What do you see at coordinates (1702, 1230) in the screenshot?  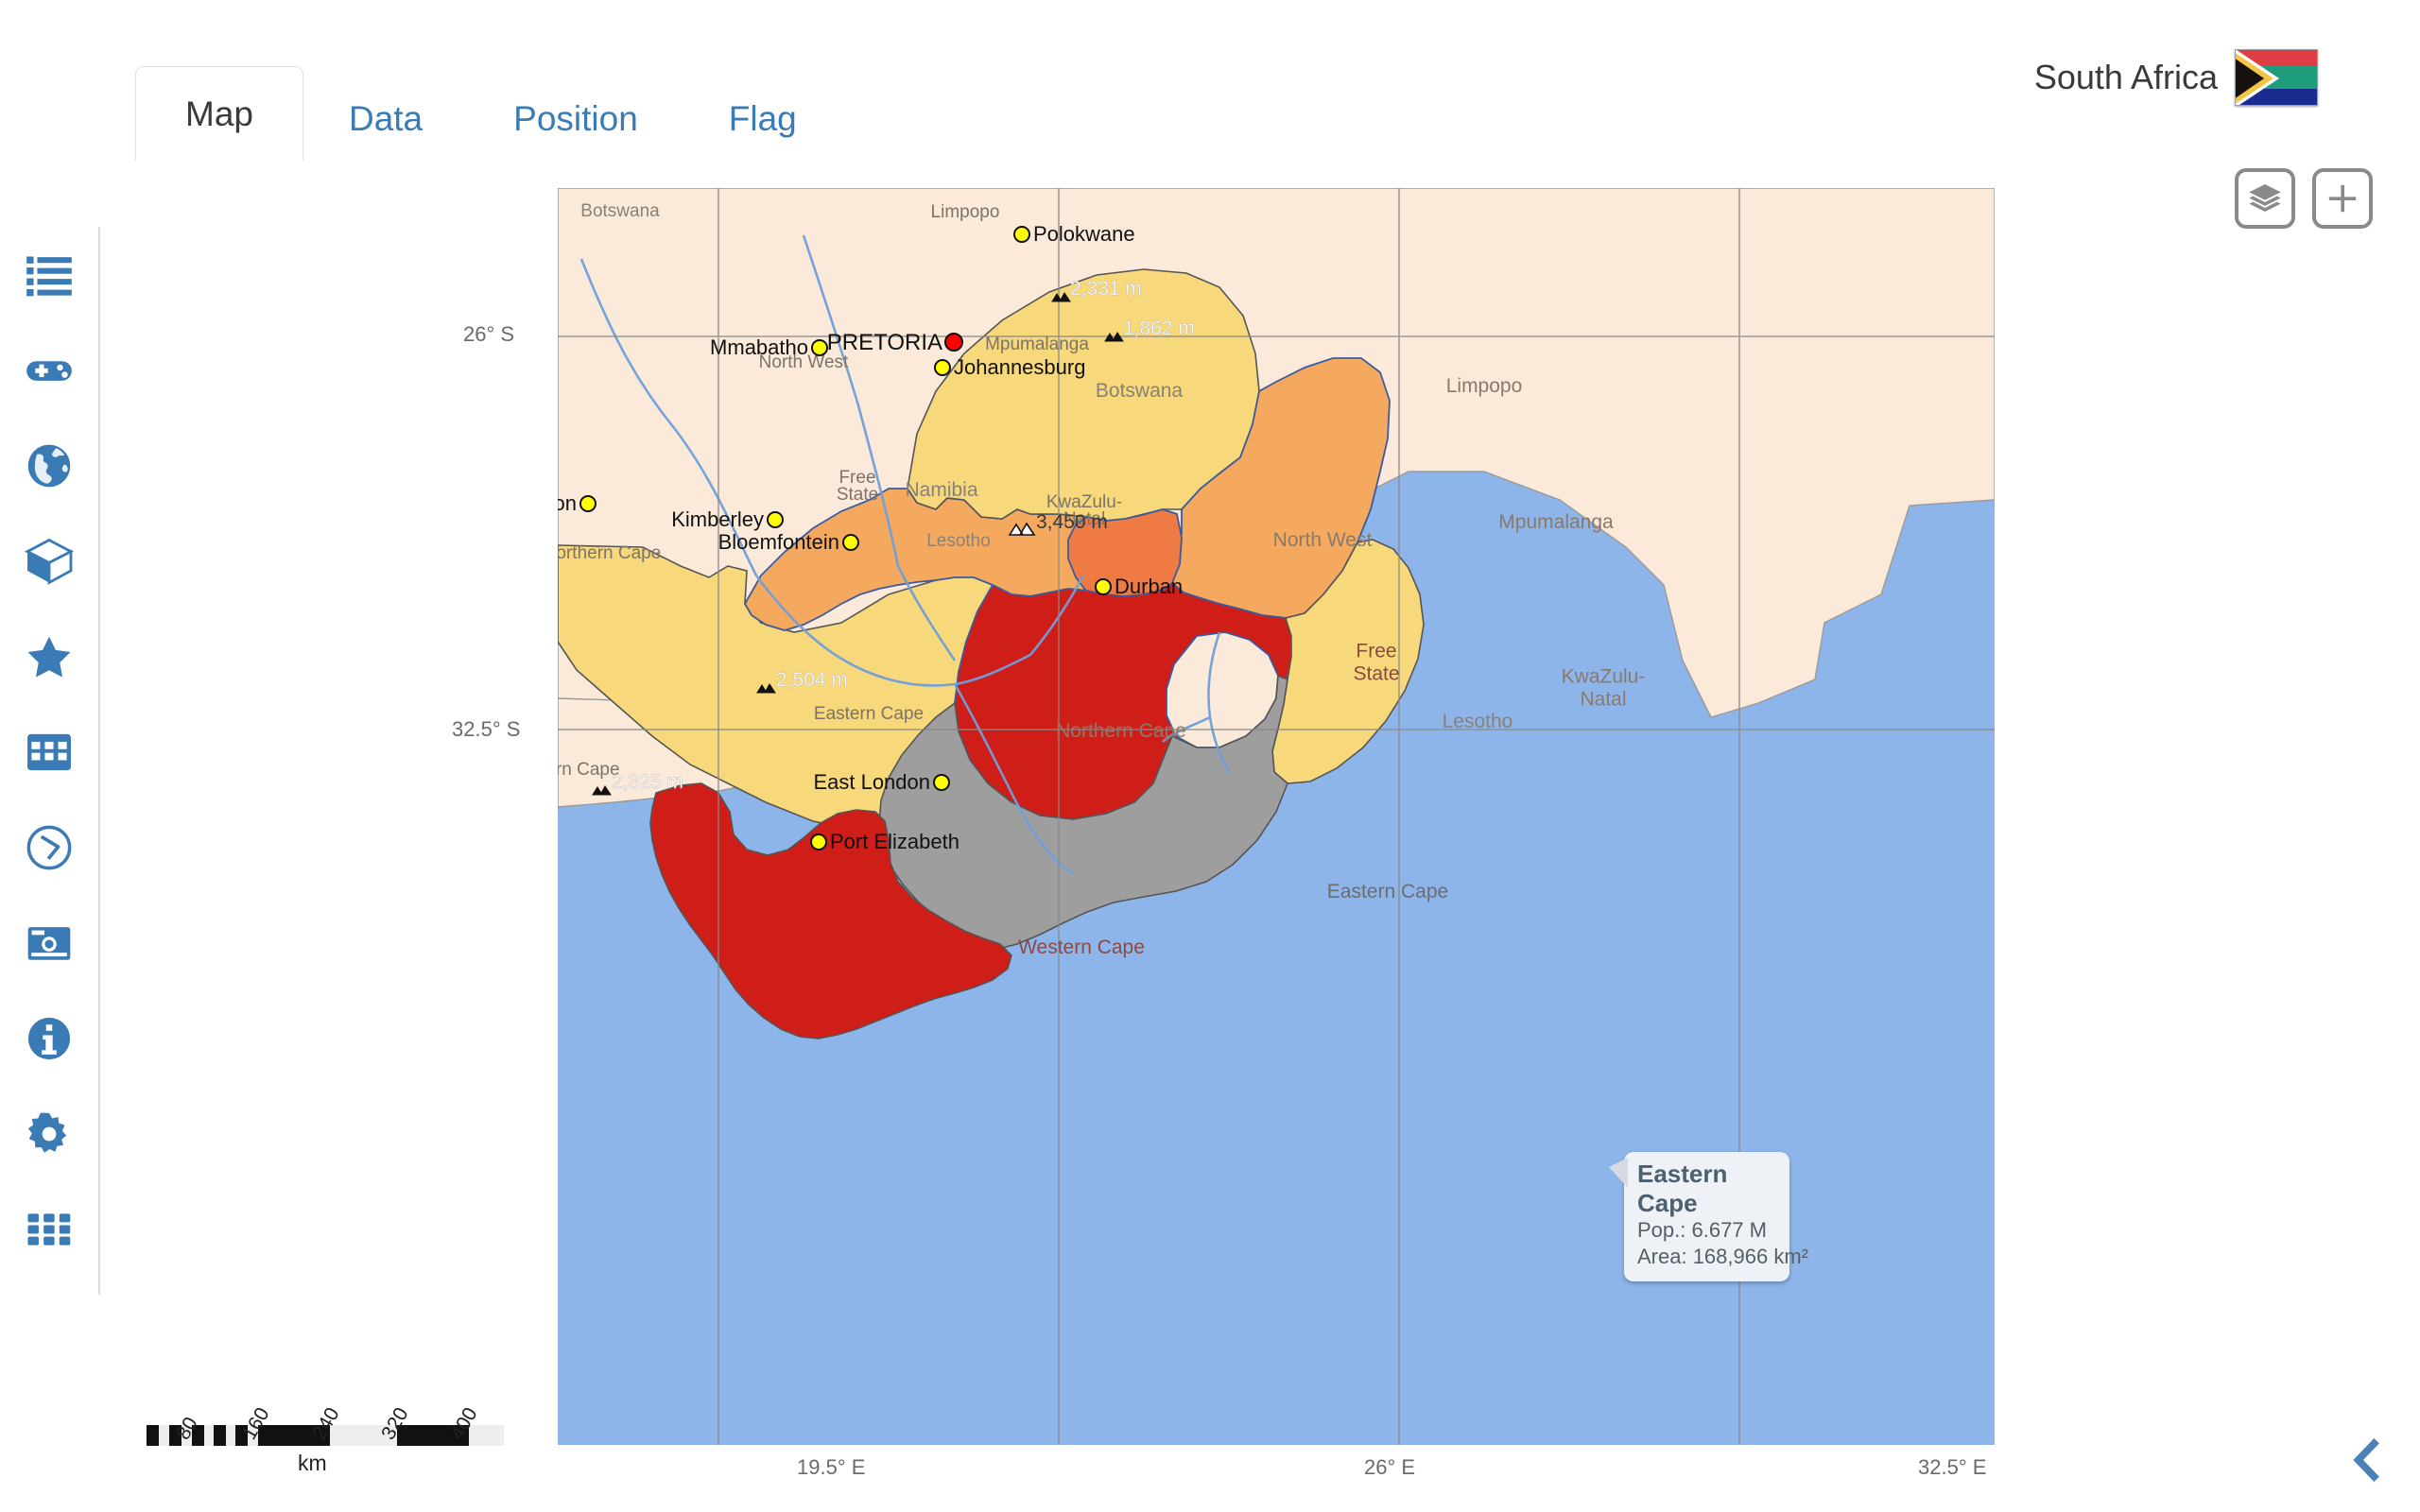 I see `tooltip-population: Pop.: 6.677 M` at bounding box center [1702, 1230].